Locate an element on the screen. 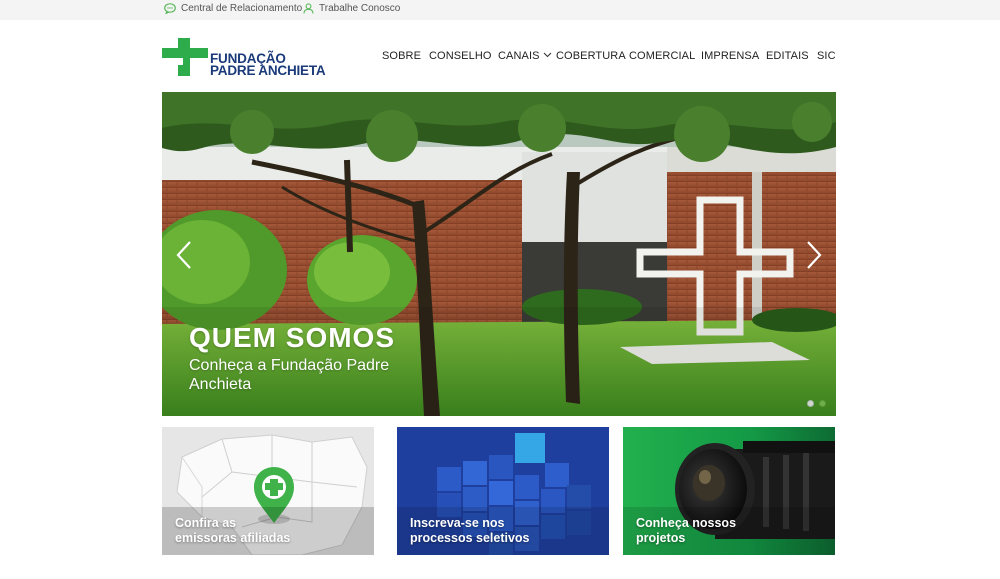 The height and width of the screenshot is (579, 1000). nav-item-canais-label: CANAIS is located at coordinates (519, 56).